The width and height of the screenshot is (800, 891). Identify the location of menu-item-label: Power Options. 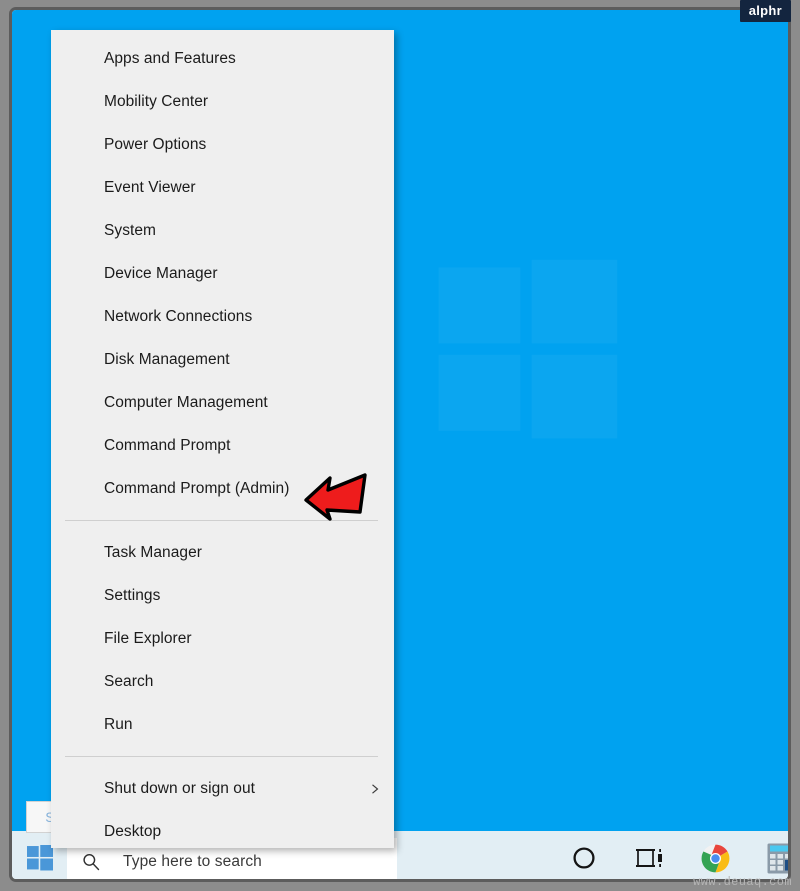
(155, 144).